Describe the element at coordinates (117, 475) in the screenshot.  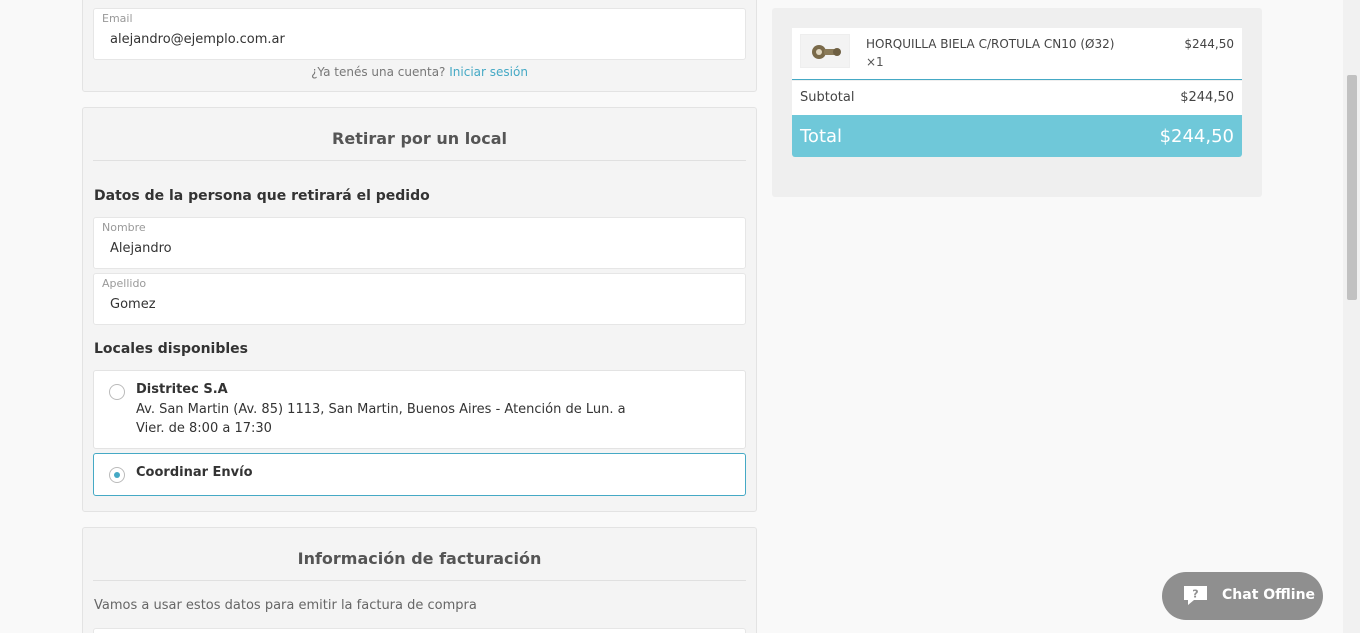
I see `location-radio-coordinar-envio` at that location.